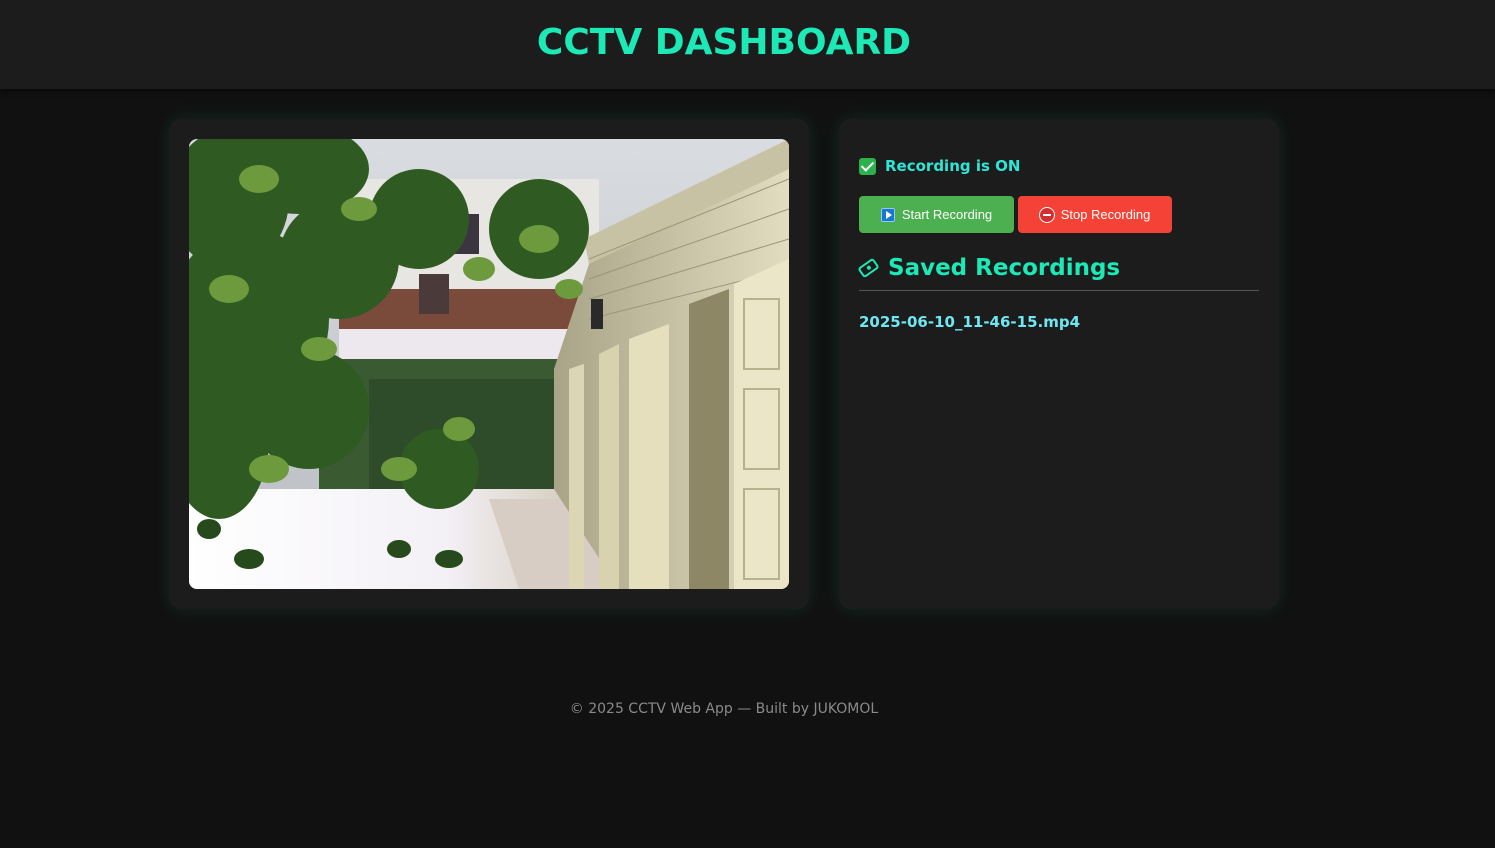  I want to click on recording-status-text: Recording is ON, so click(953, 166).